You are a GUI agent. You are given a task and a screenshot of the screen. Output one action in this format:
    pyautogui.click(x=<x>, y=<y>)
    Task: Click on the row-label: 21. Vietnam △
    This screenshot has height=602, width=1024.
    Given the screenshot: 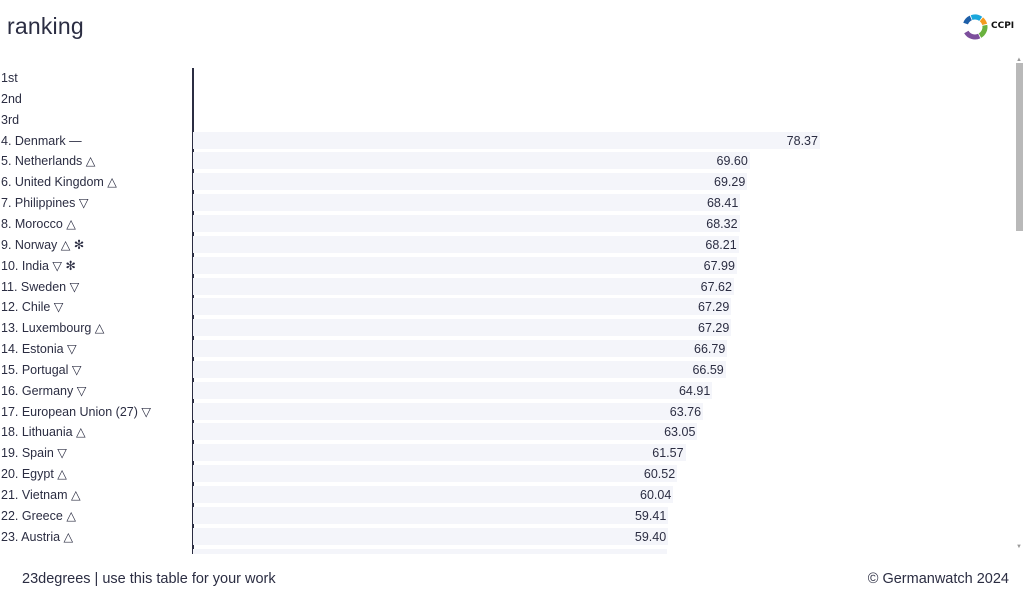 What is the action you would take?
    pyautogui.click(x=41, y=495)
    